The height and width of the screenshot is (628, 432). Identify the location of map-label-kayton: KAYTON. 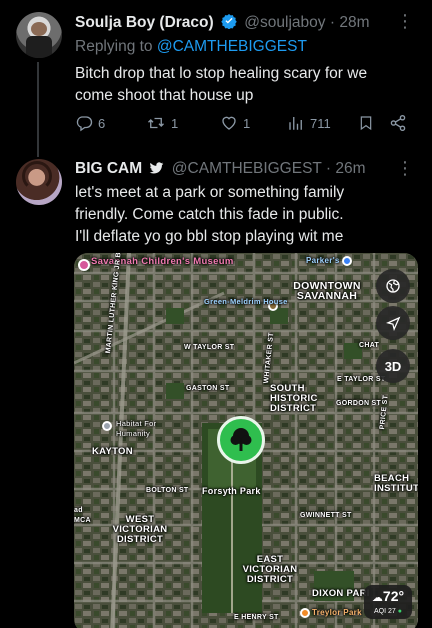
(112, 451).